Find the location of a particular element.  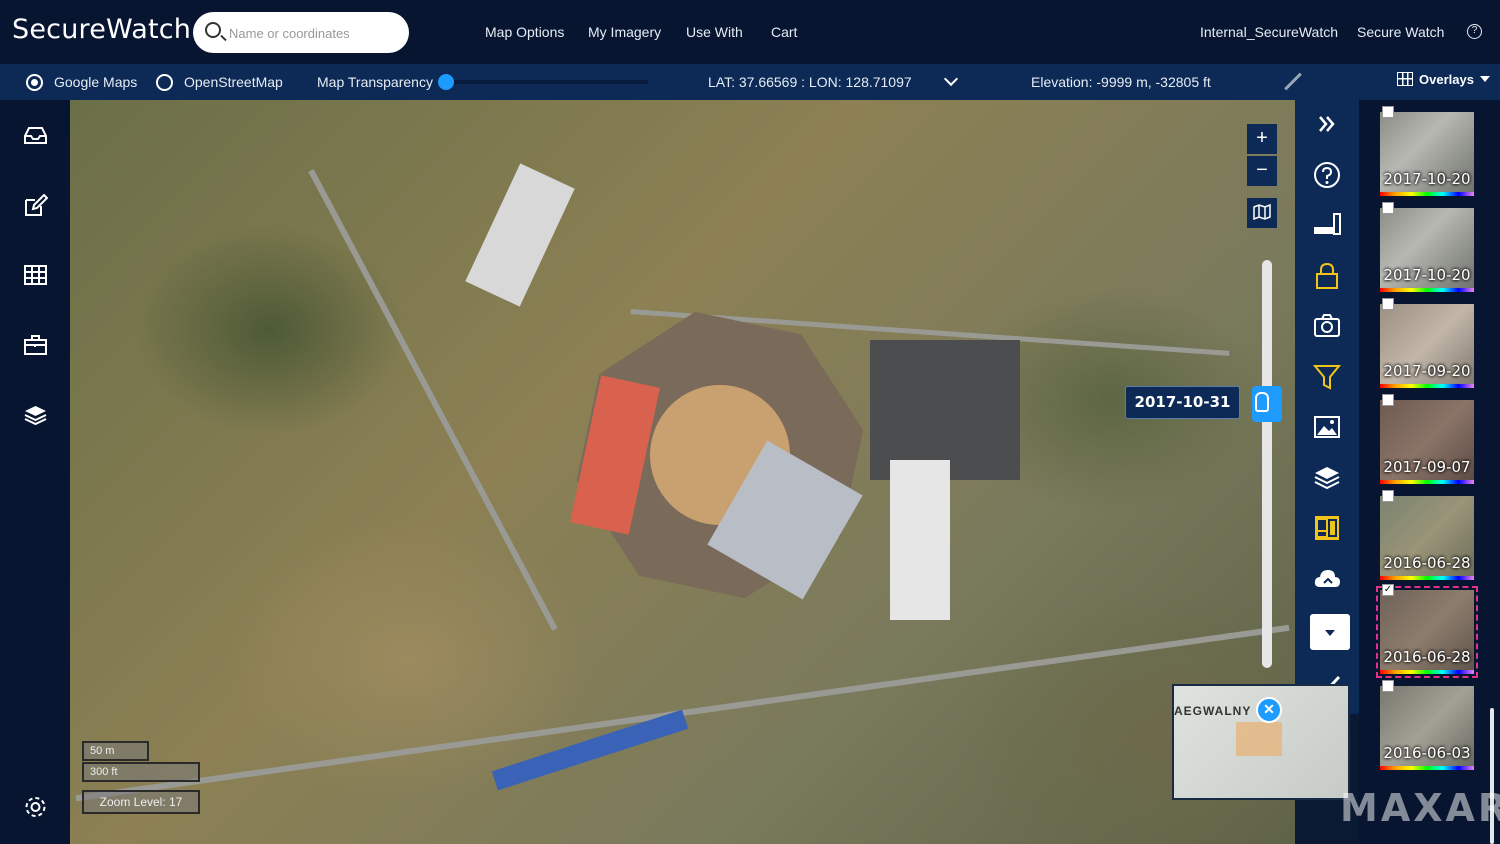

imagery-thumbnail: 2017-09-20 is located at coordinates (1427, 343).